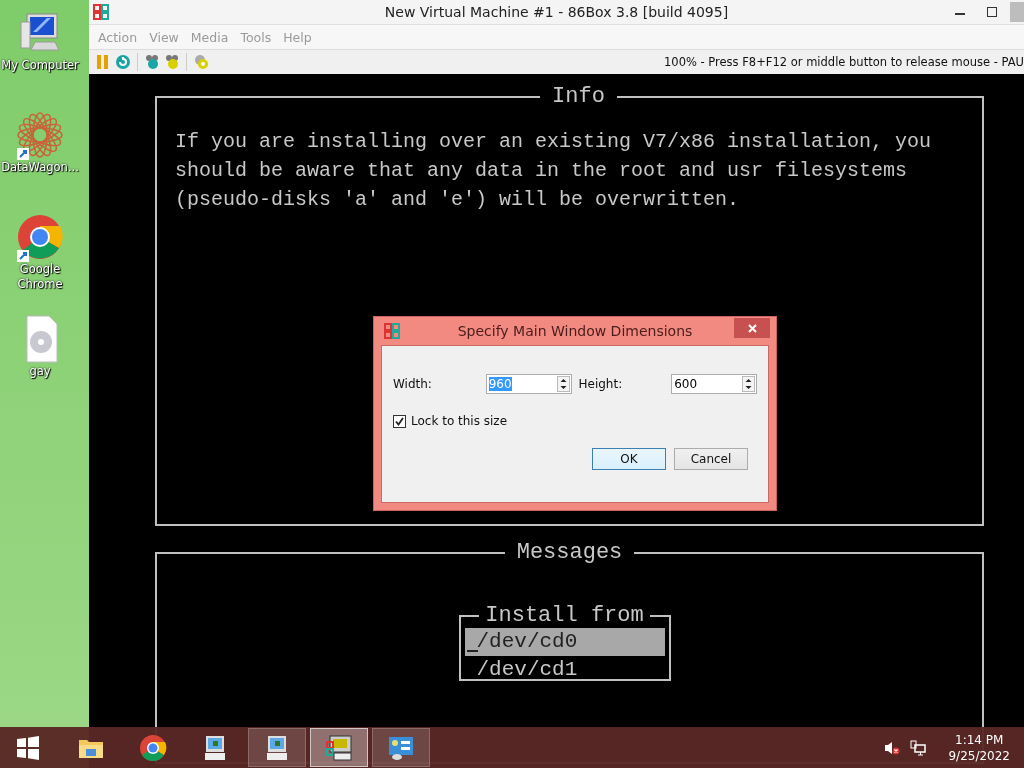 Image resolution: width=1024 pixels, height=768 pixels. I want to click on icon-label: Google Chrome, so click(40, 277).